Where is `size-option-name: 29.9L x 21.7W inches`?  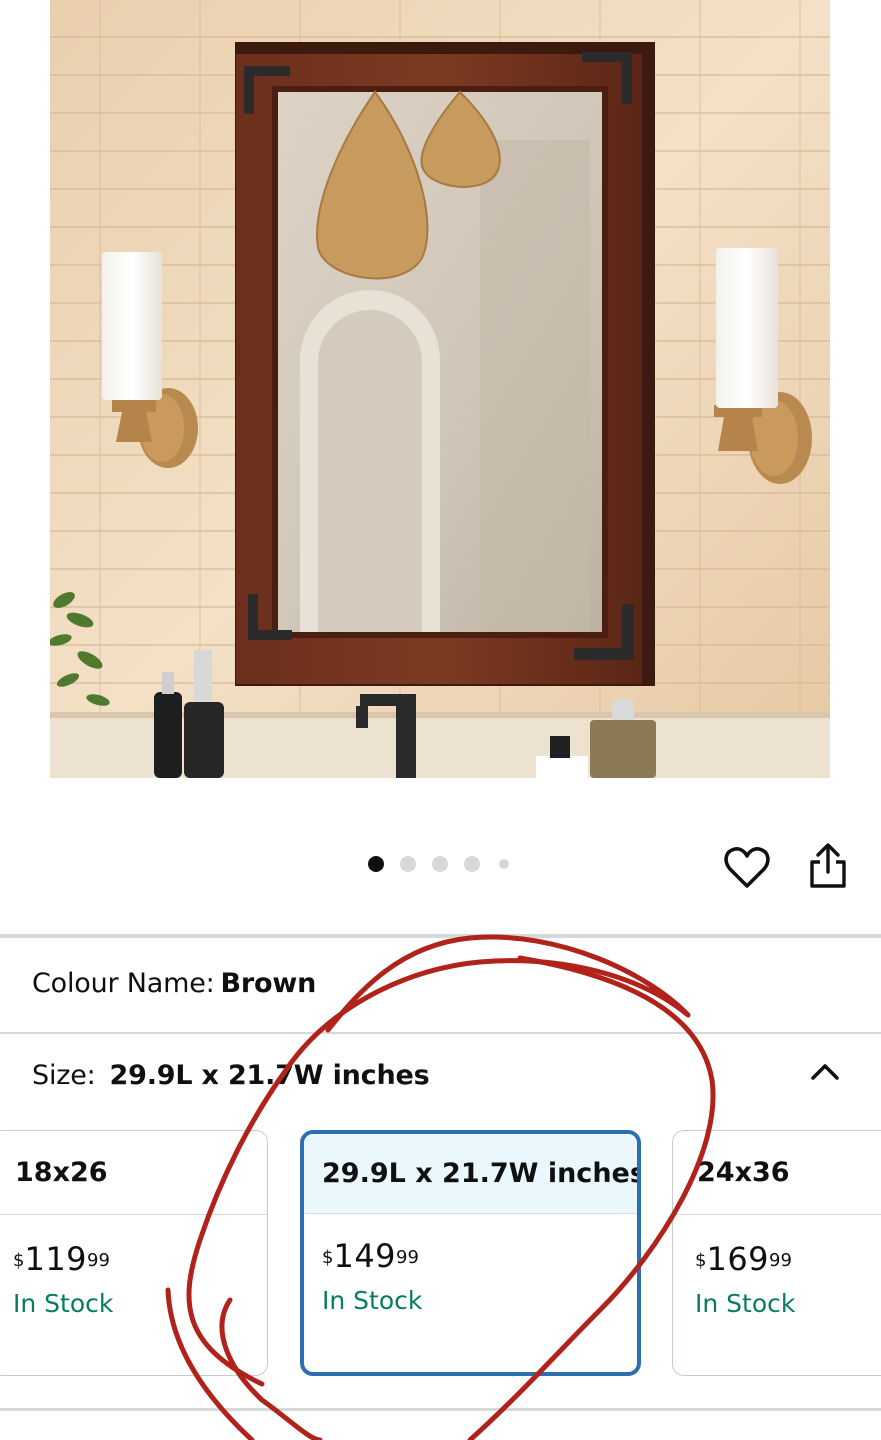 size-option-name: 29.9L x 21.7W inches is located at coordinates (470, 1174).